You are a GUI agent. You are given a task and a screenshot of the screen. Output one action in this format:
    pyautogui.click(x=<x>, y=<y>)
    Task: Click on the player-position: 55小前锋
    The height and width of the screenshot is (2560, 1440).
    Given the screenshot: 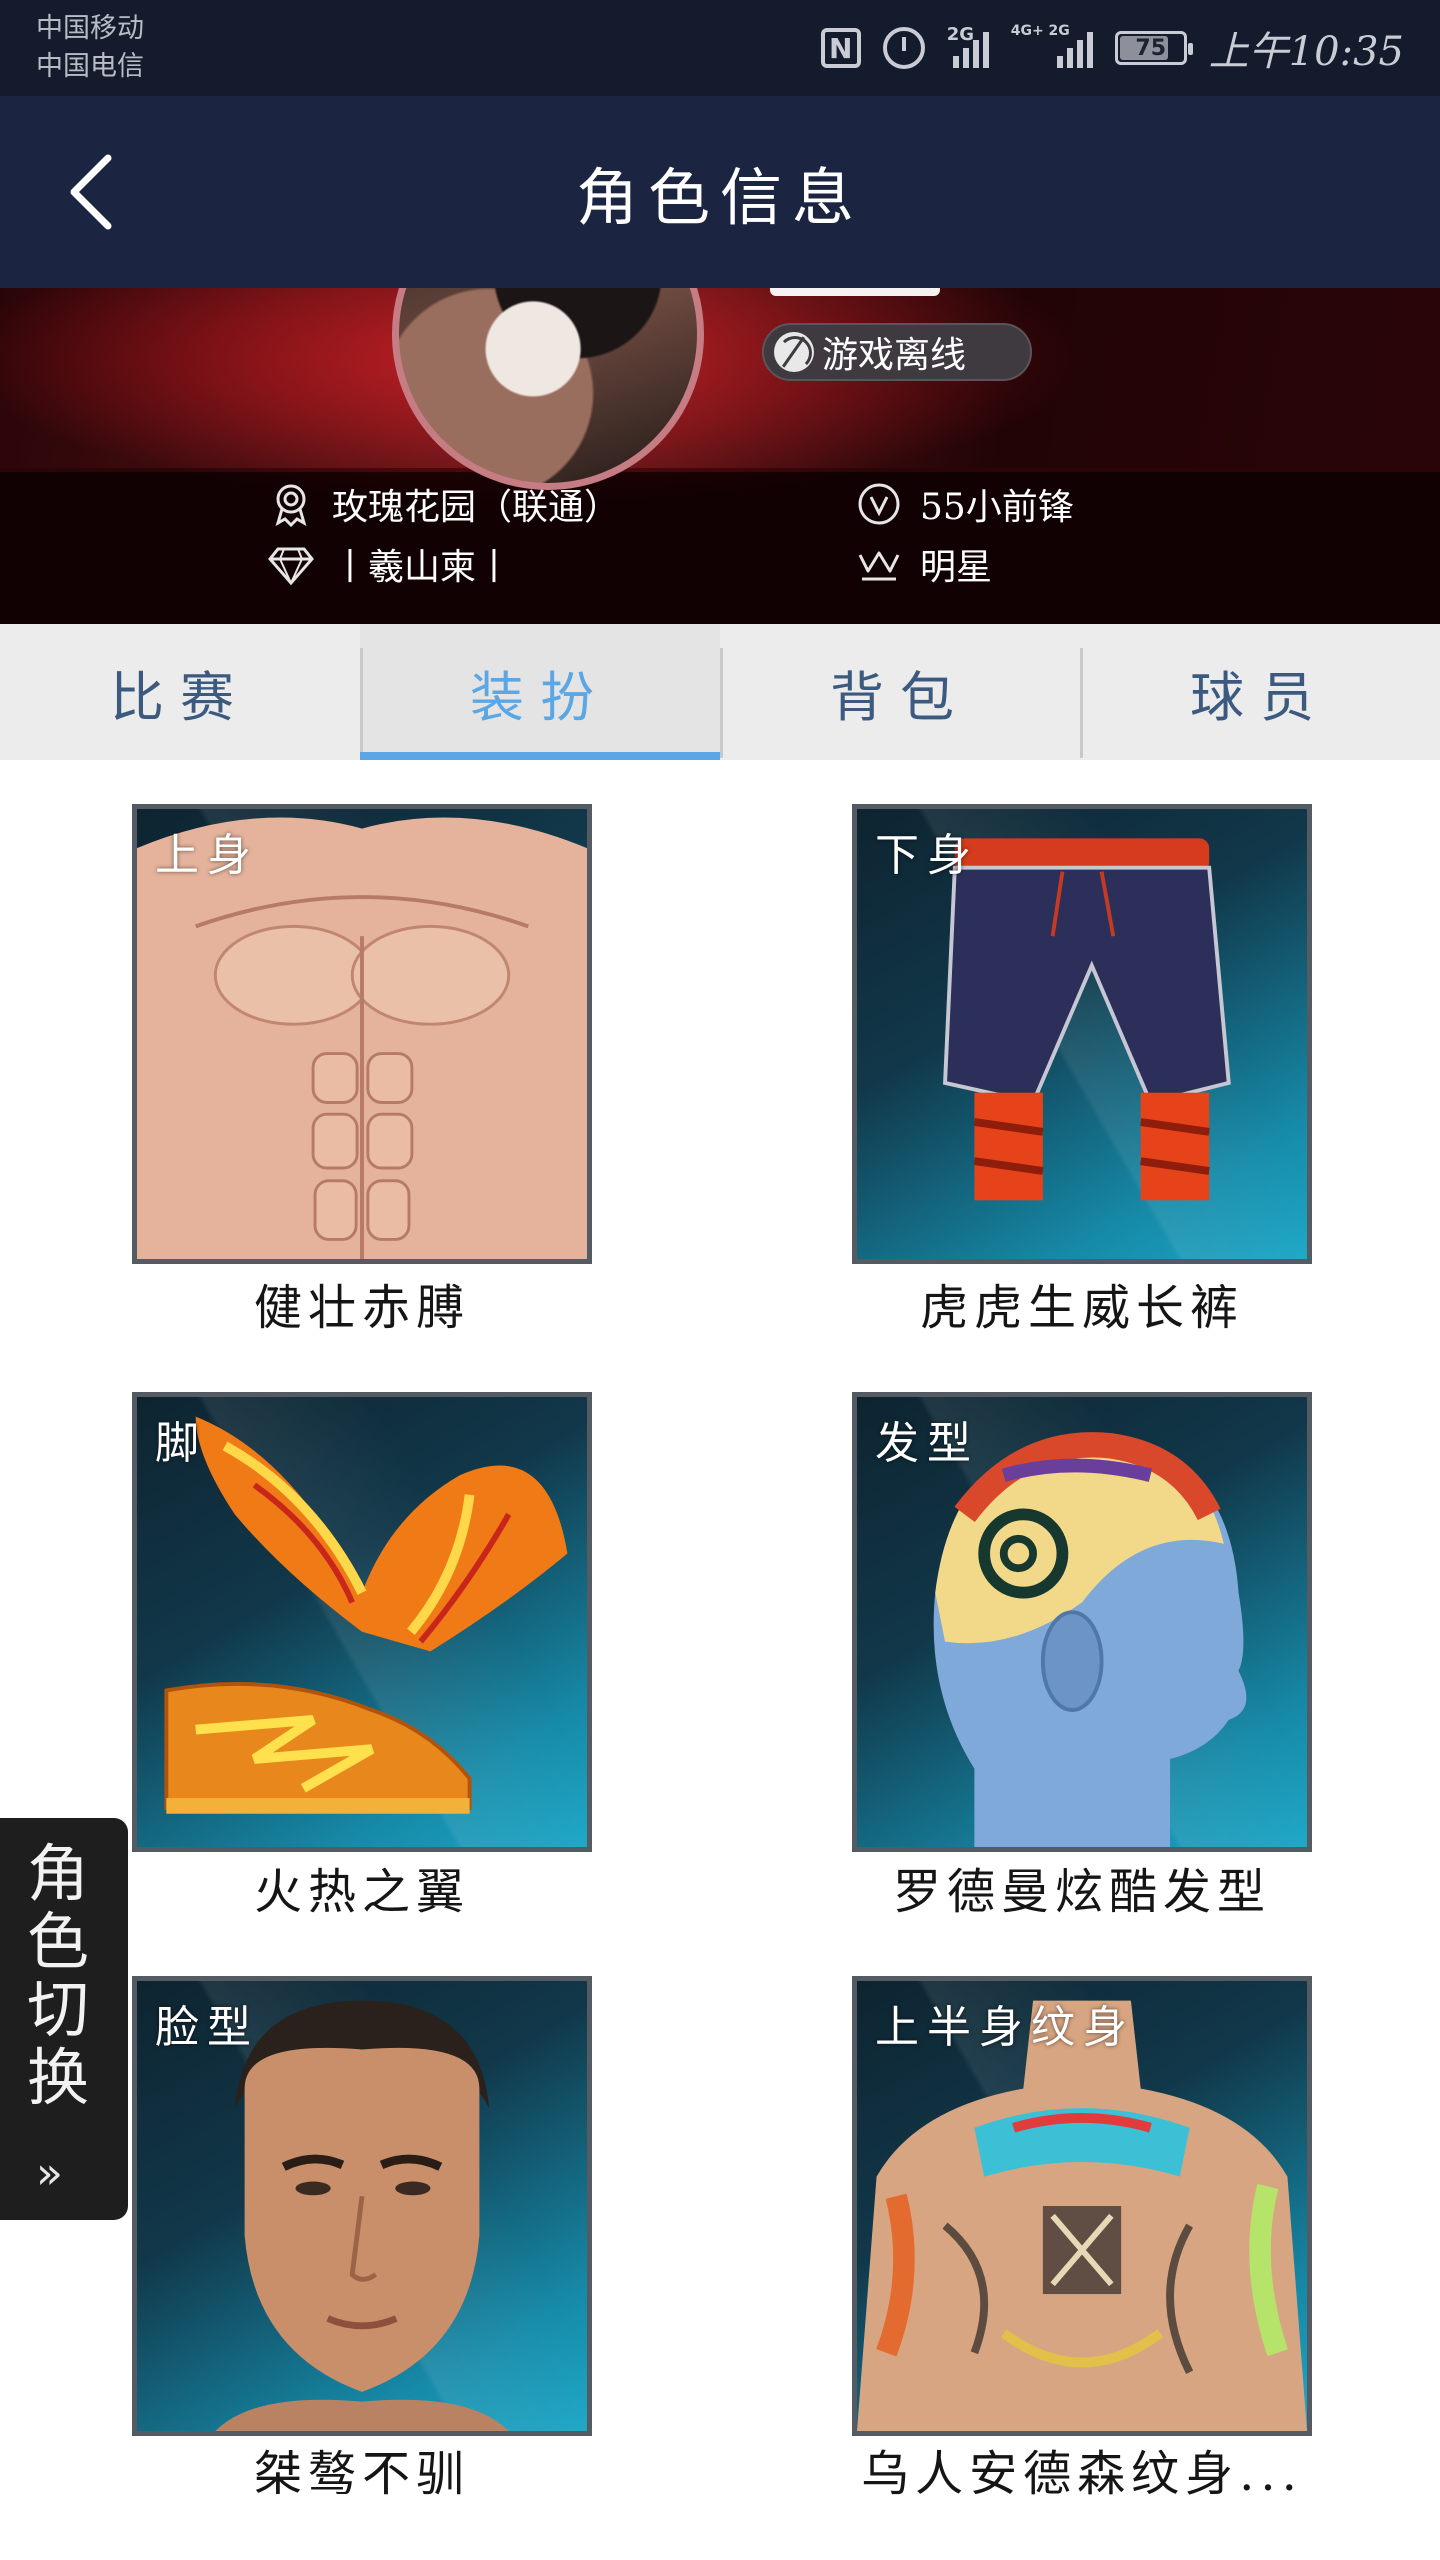 What is the action you would take?
    pyautogui.click(x=997, y=507)
    